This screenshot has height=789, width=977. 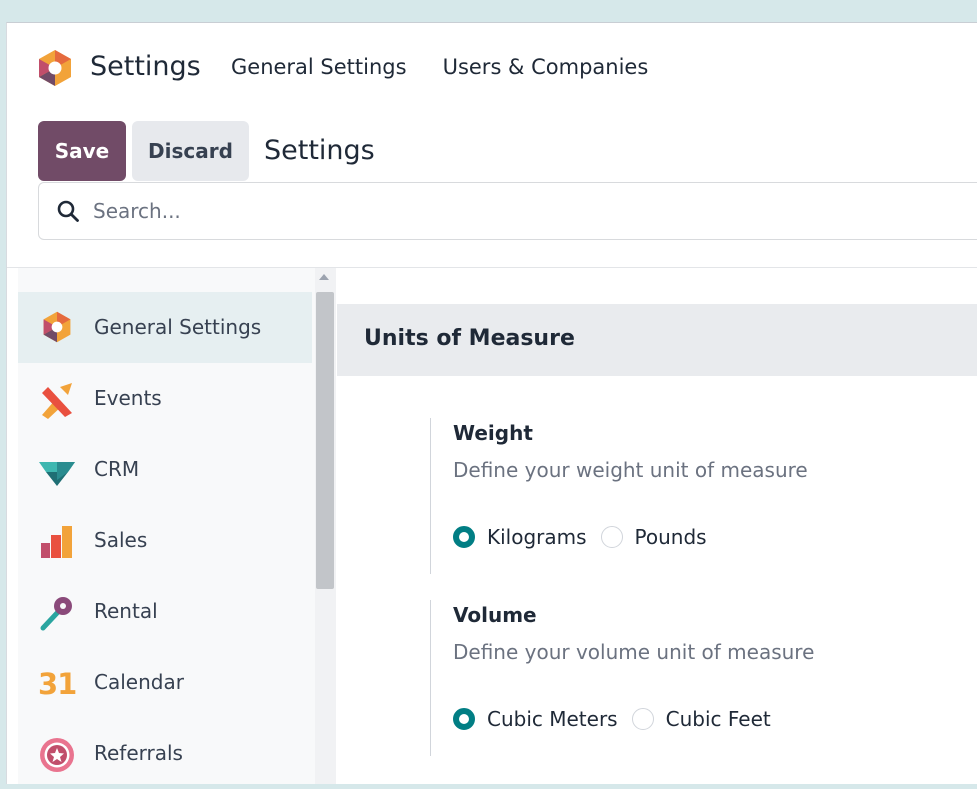 What do you see at coordinates (57, 684) in the screenshot?
I see `calendar-icon: 31` at bounding box center [57, 684].